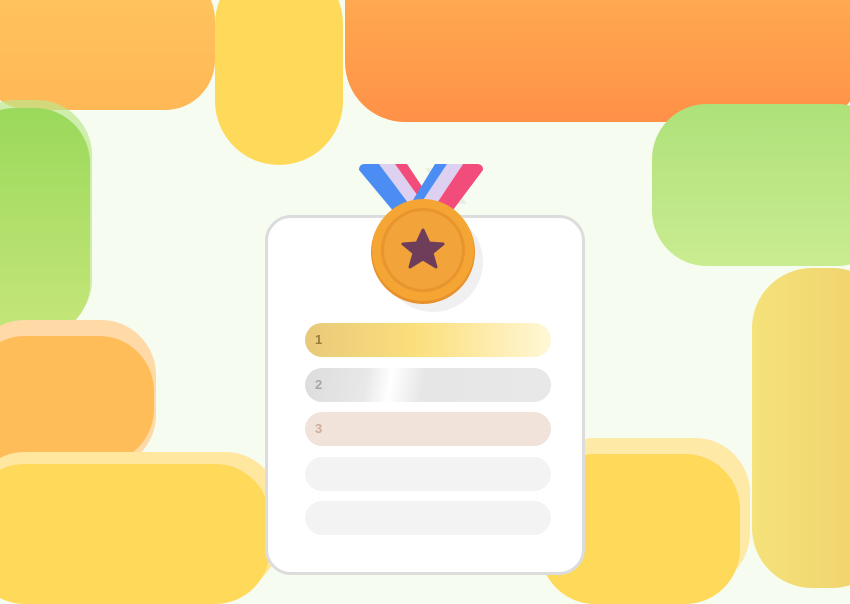 This screenshot has width=850, height=604. Describe the element at coordinates (319, 384) in the screenshot. I see `rank-label-2: 2` at that location.